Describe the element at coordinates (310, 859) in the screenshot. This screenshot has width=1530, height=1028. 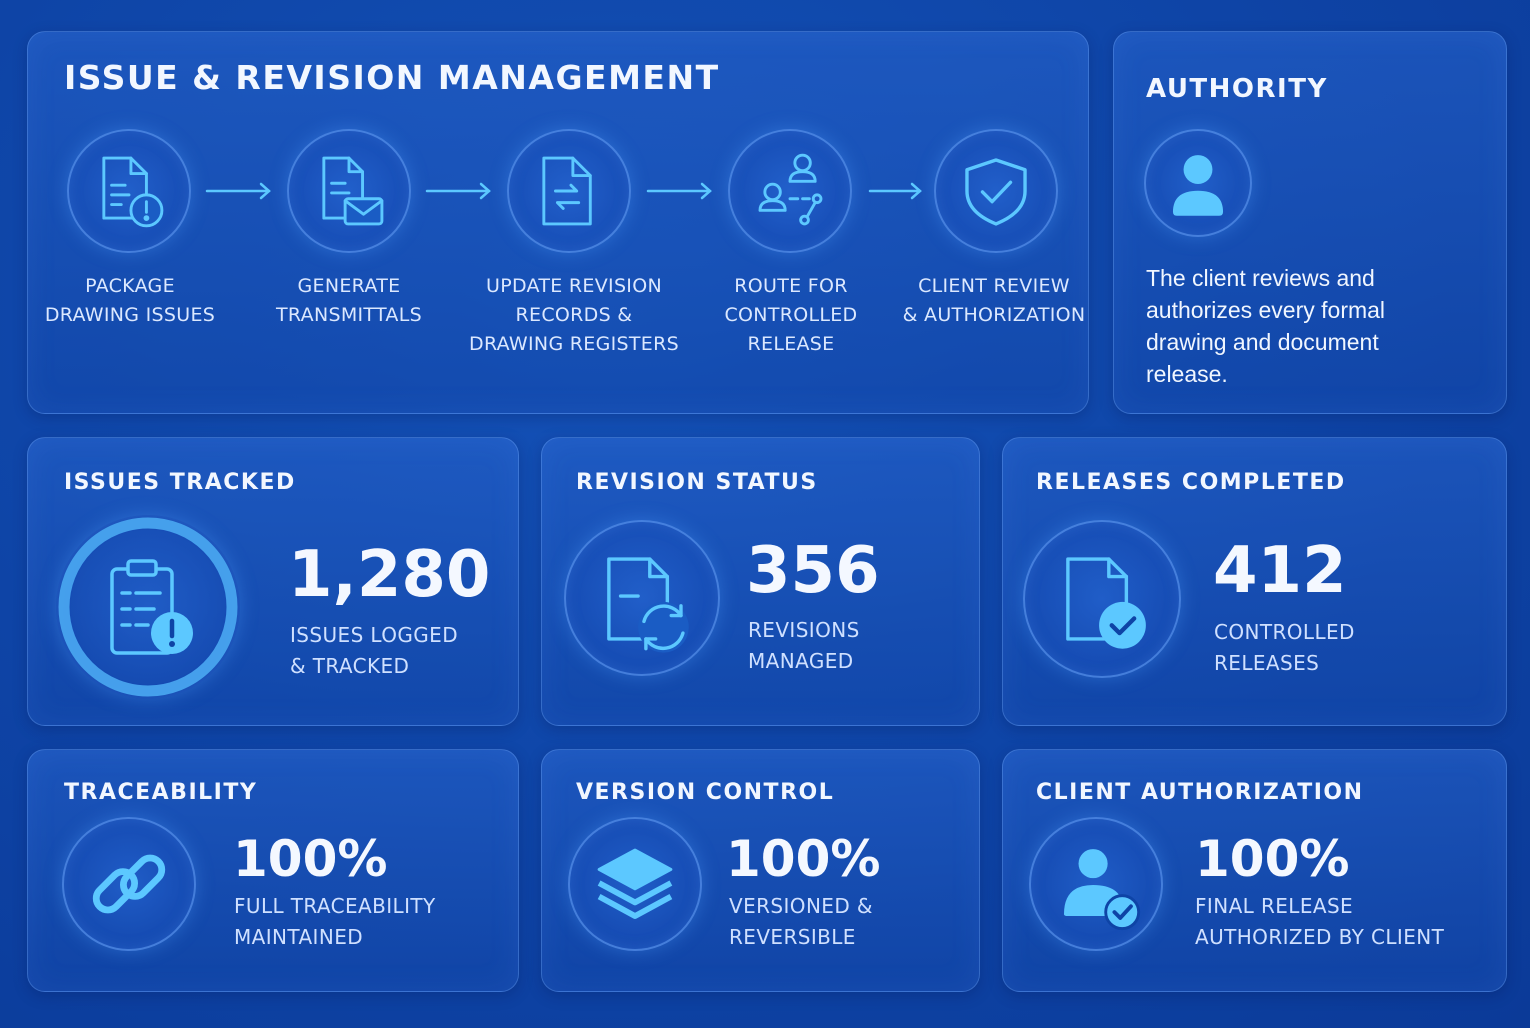
I see `traceability-value: 100%` at that location.